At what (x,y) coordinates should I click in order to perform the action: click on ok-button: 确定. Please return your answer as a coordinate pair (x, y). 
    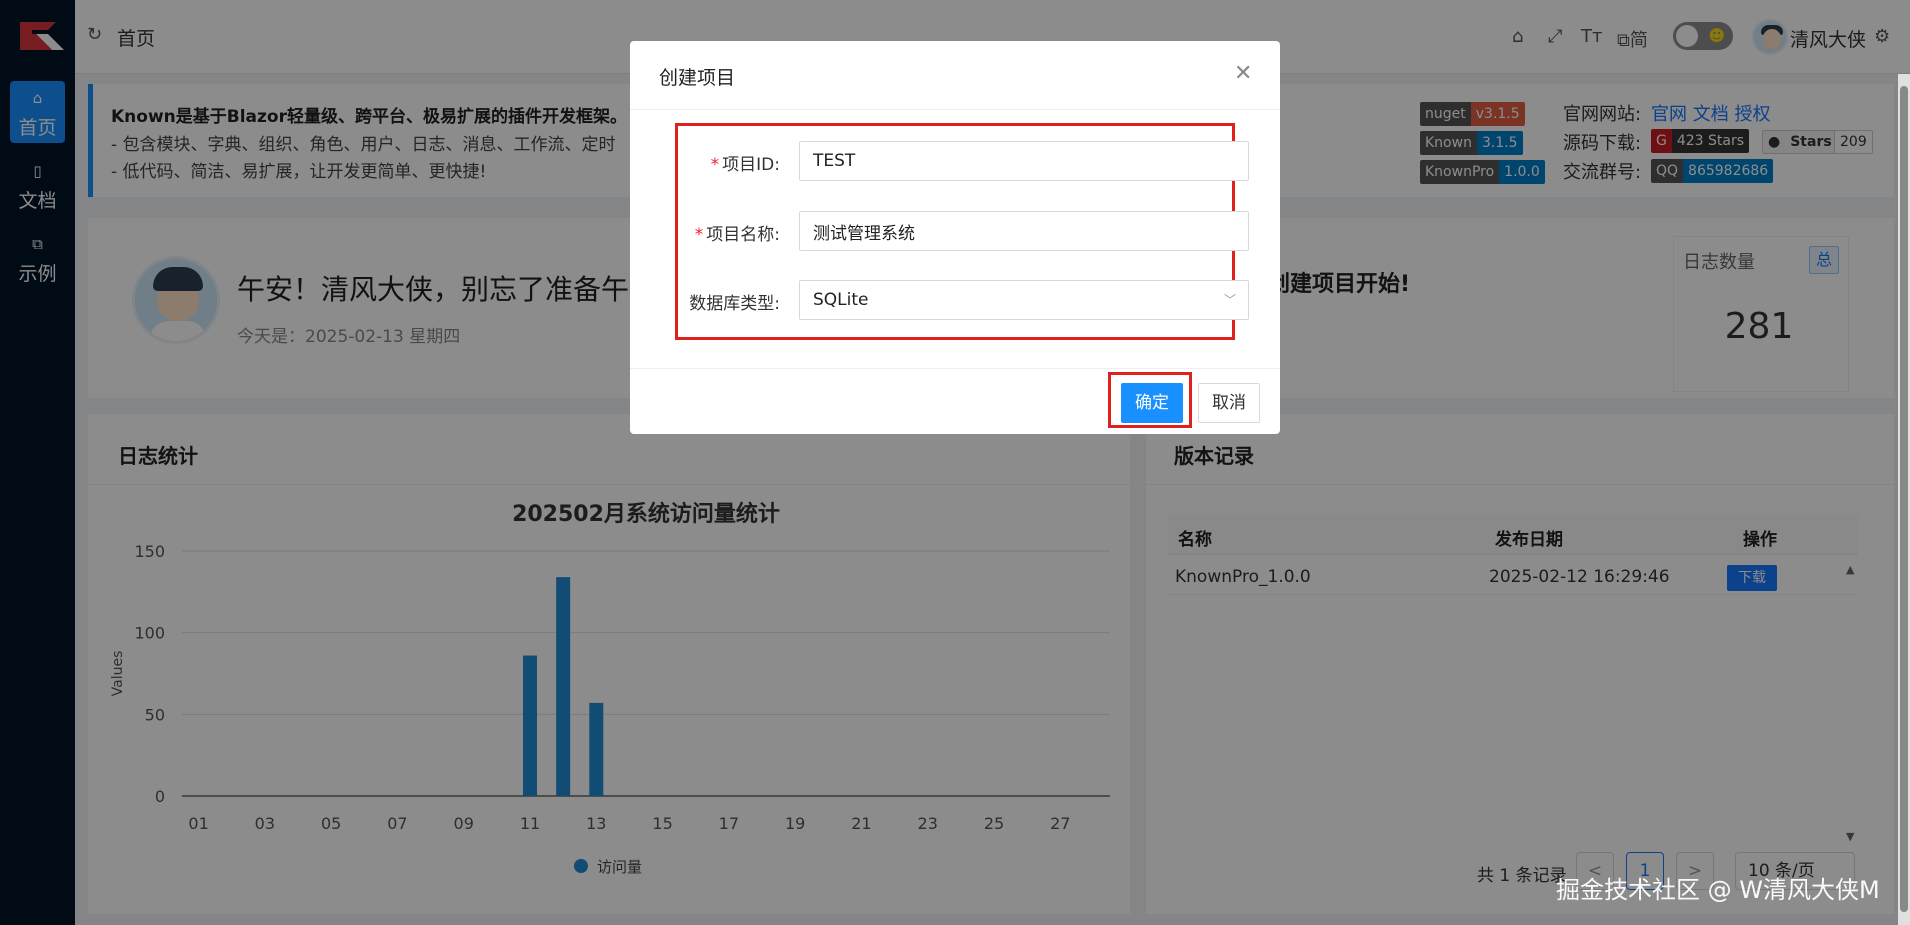
    Looking at the image, I should click on (1152, 403).